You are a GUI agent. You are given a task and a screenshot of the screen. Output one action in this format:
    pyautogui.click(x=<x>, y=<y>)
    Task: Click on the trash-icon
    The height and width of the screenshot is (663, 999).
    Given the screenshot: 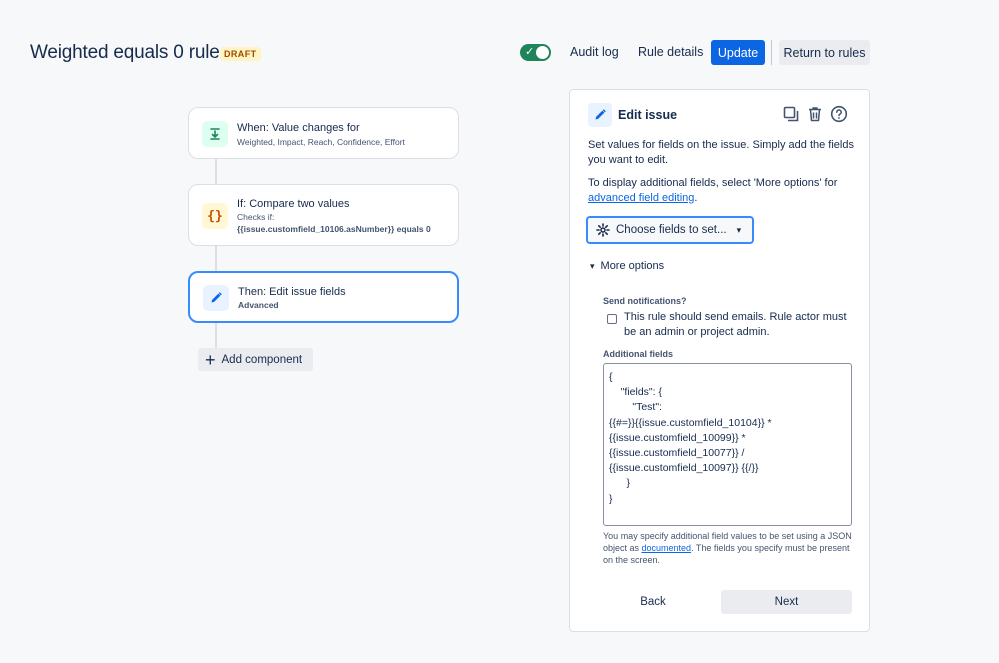 What is the action you would take?
    pyautogui.click(x=815, y=114)
    